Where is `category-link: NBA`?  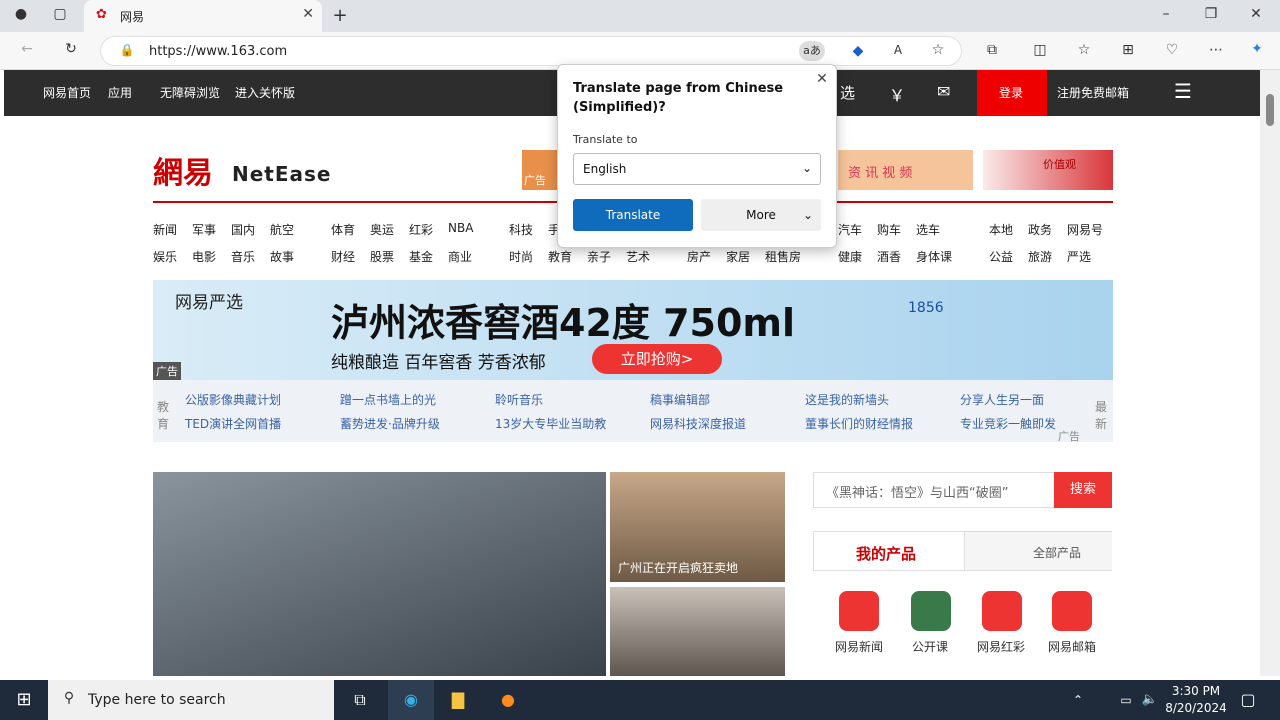 category-link: NBA is located at coordinates (460, 228).